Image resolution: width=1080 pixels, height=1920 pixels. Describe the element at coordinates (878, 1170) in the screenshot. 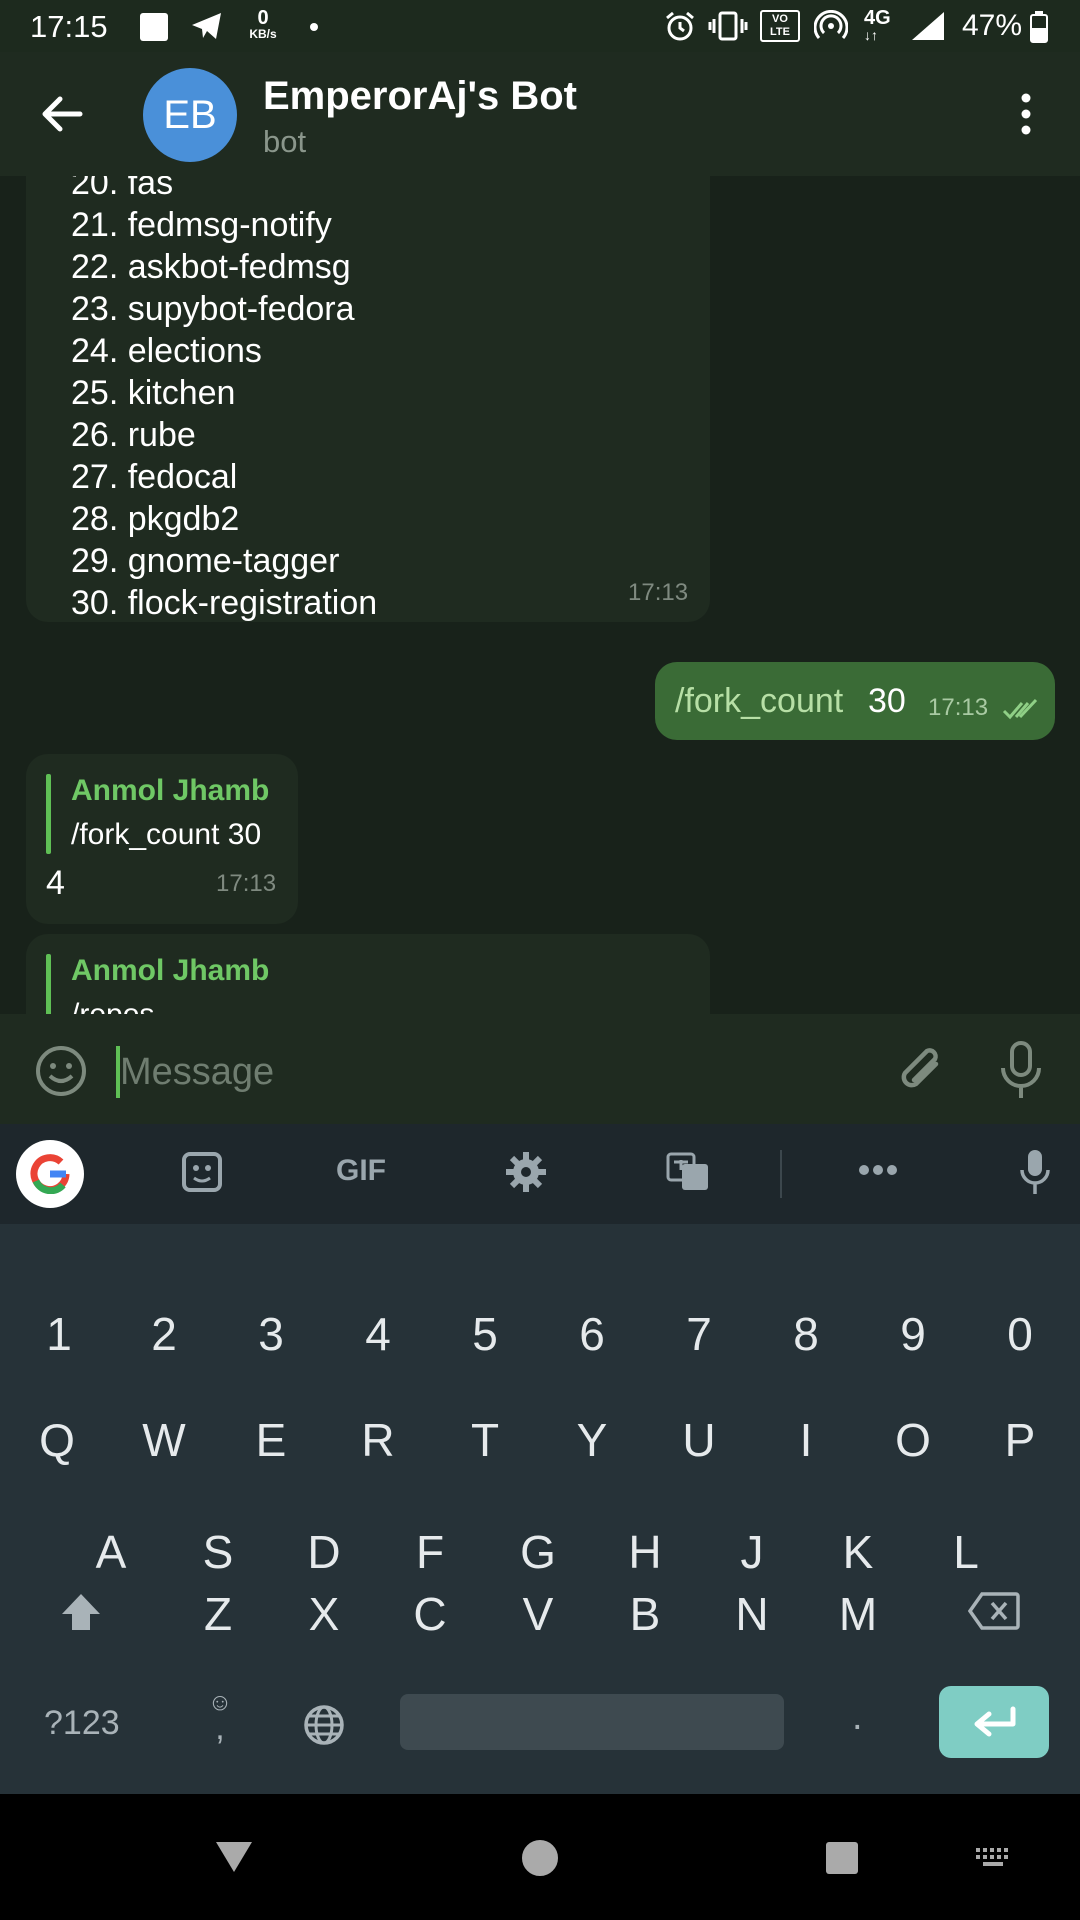

I see `more-dots-icon` at that location.